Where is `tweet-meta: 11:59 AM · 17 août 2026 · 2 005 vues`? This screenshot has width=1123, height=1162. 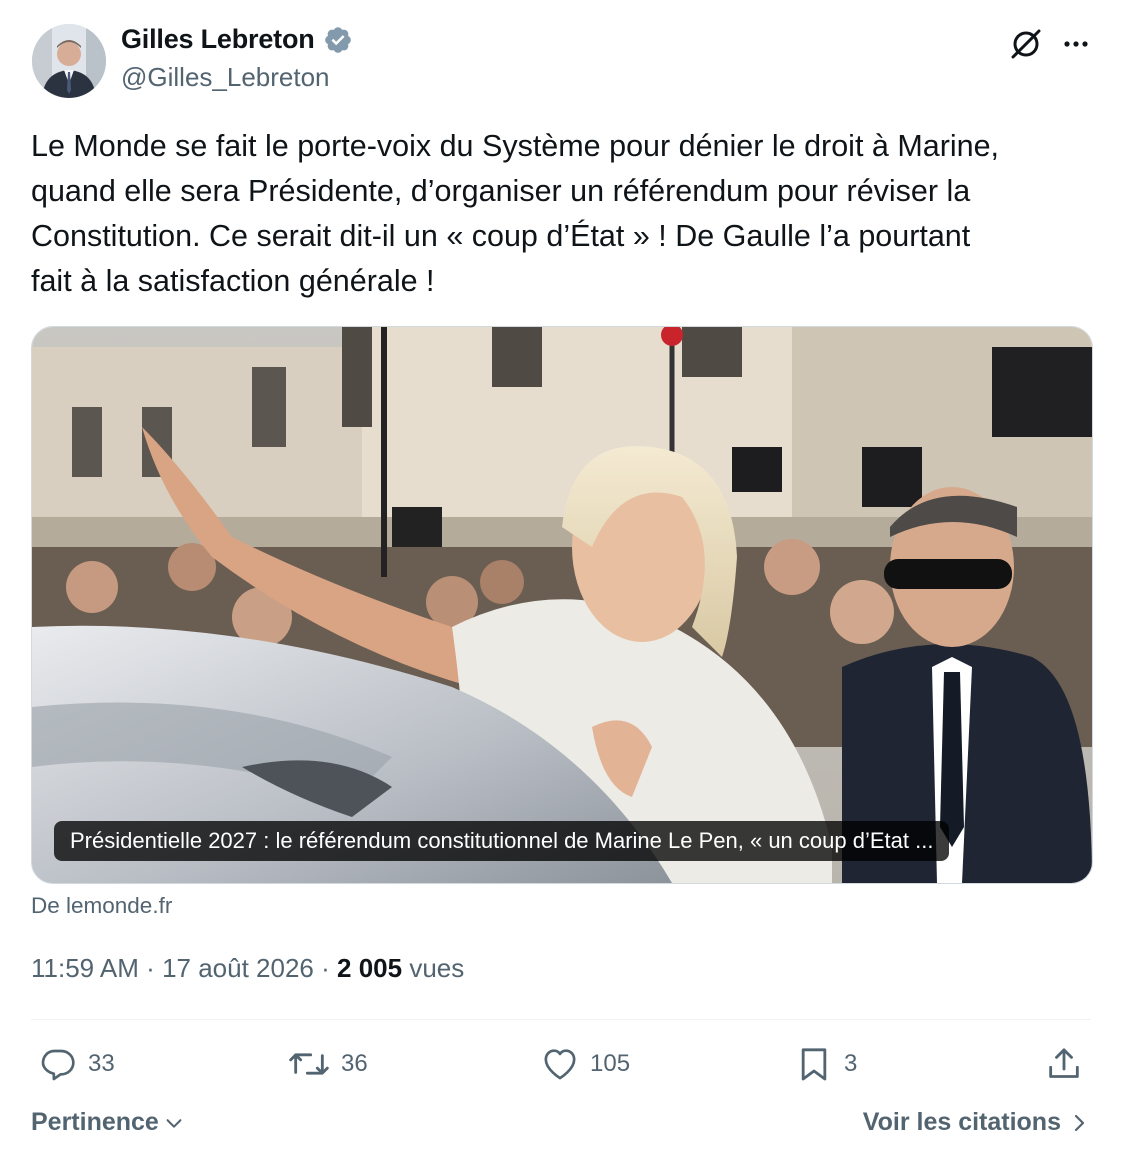 tweet-meta: 11:59 AM · 17 août 2026 · 2 005 vues is located at coordinates (247, 968).